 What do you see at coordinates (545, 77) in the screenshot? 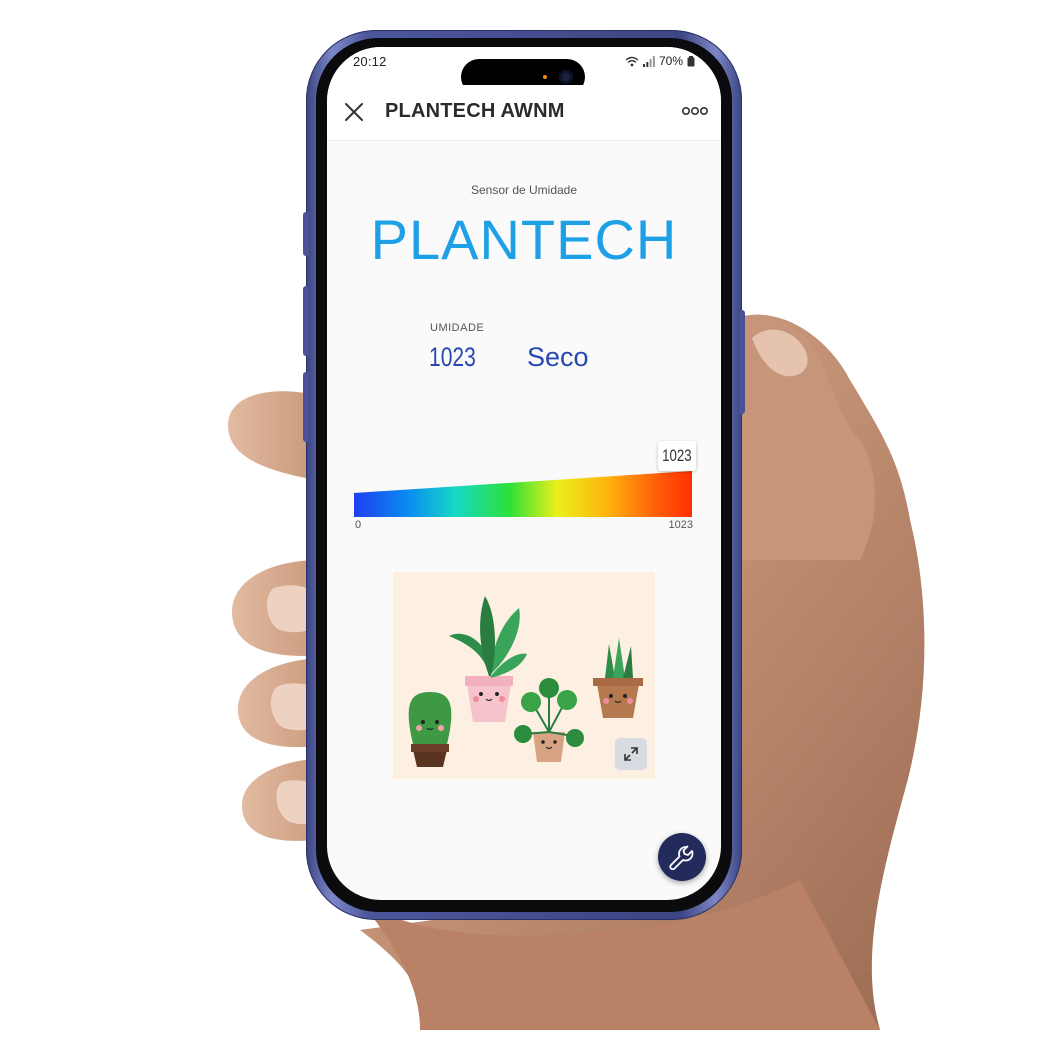
I see `privacy-indicator-dot` at bounding box center [545, 77].